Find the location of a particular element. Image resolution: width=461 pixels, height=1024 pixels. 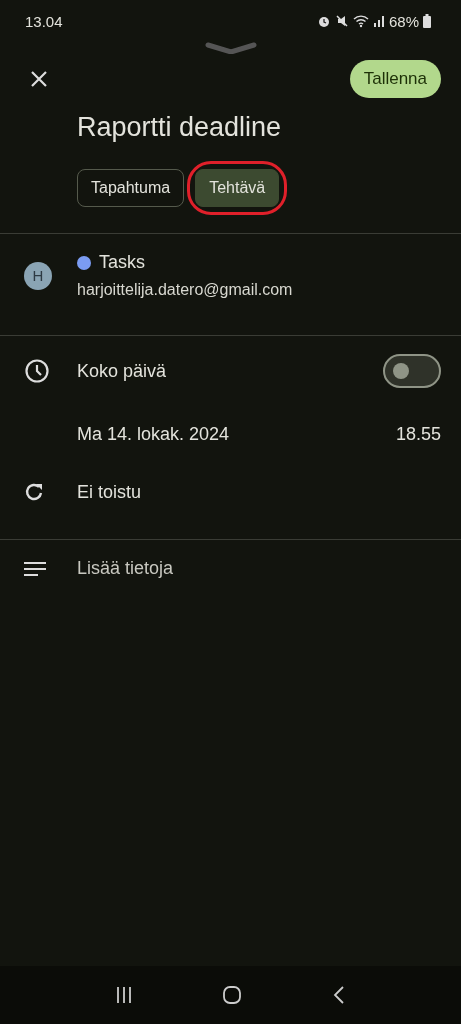

all-day-label: Koko päivä is located at coordinates (122, 371).